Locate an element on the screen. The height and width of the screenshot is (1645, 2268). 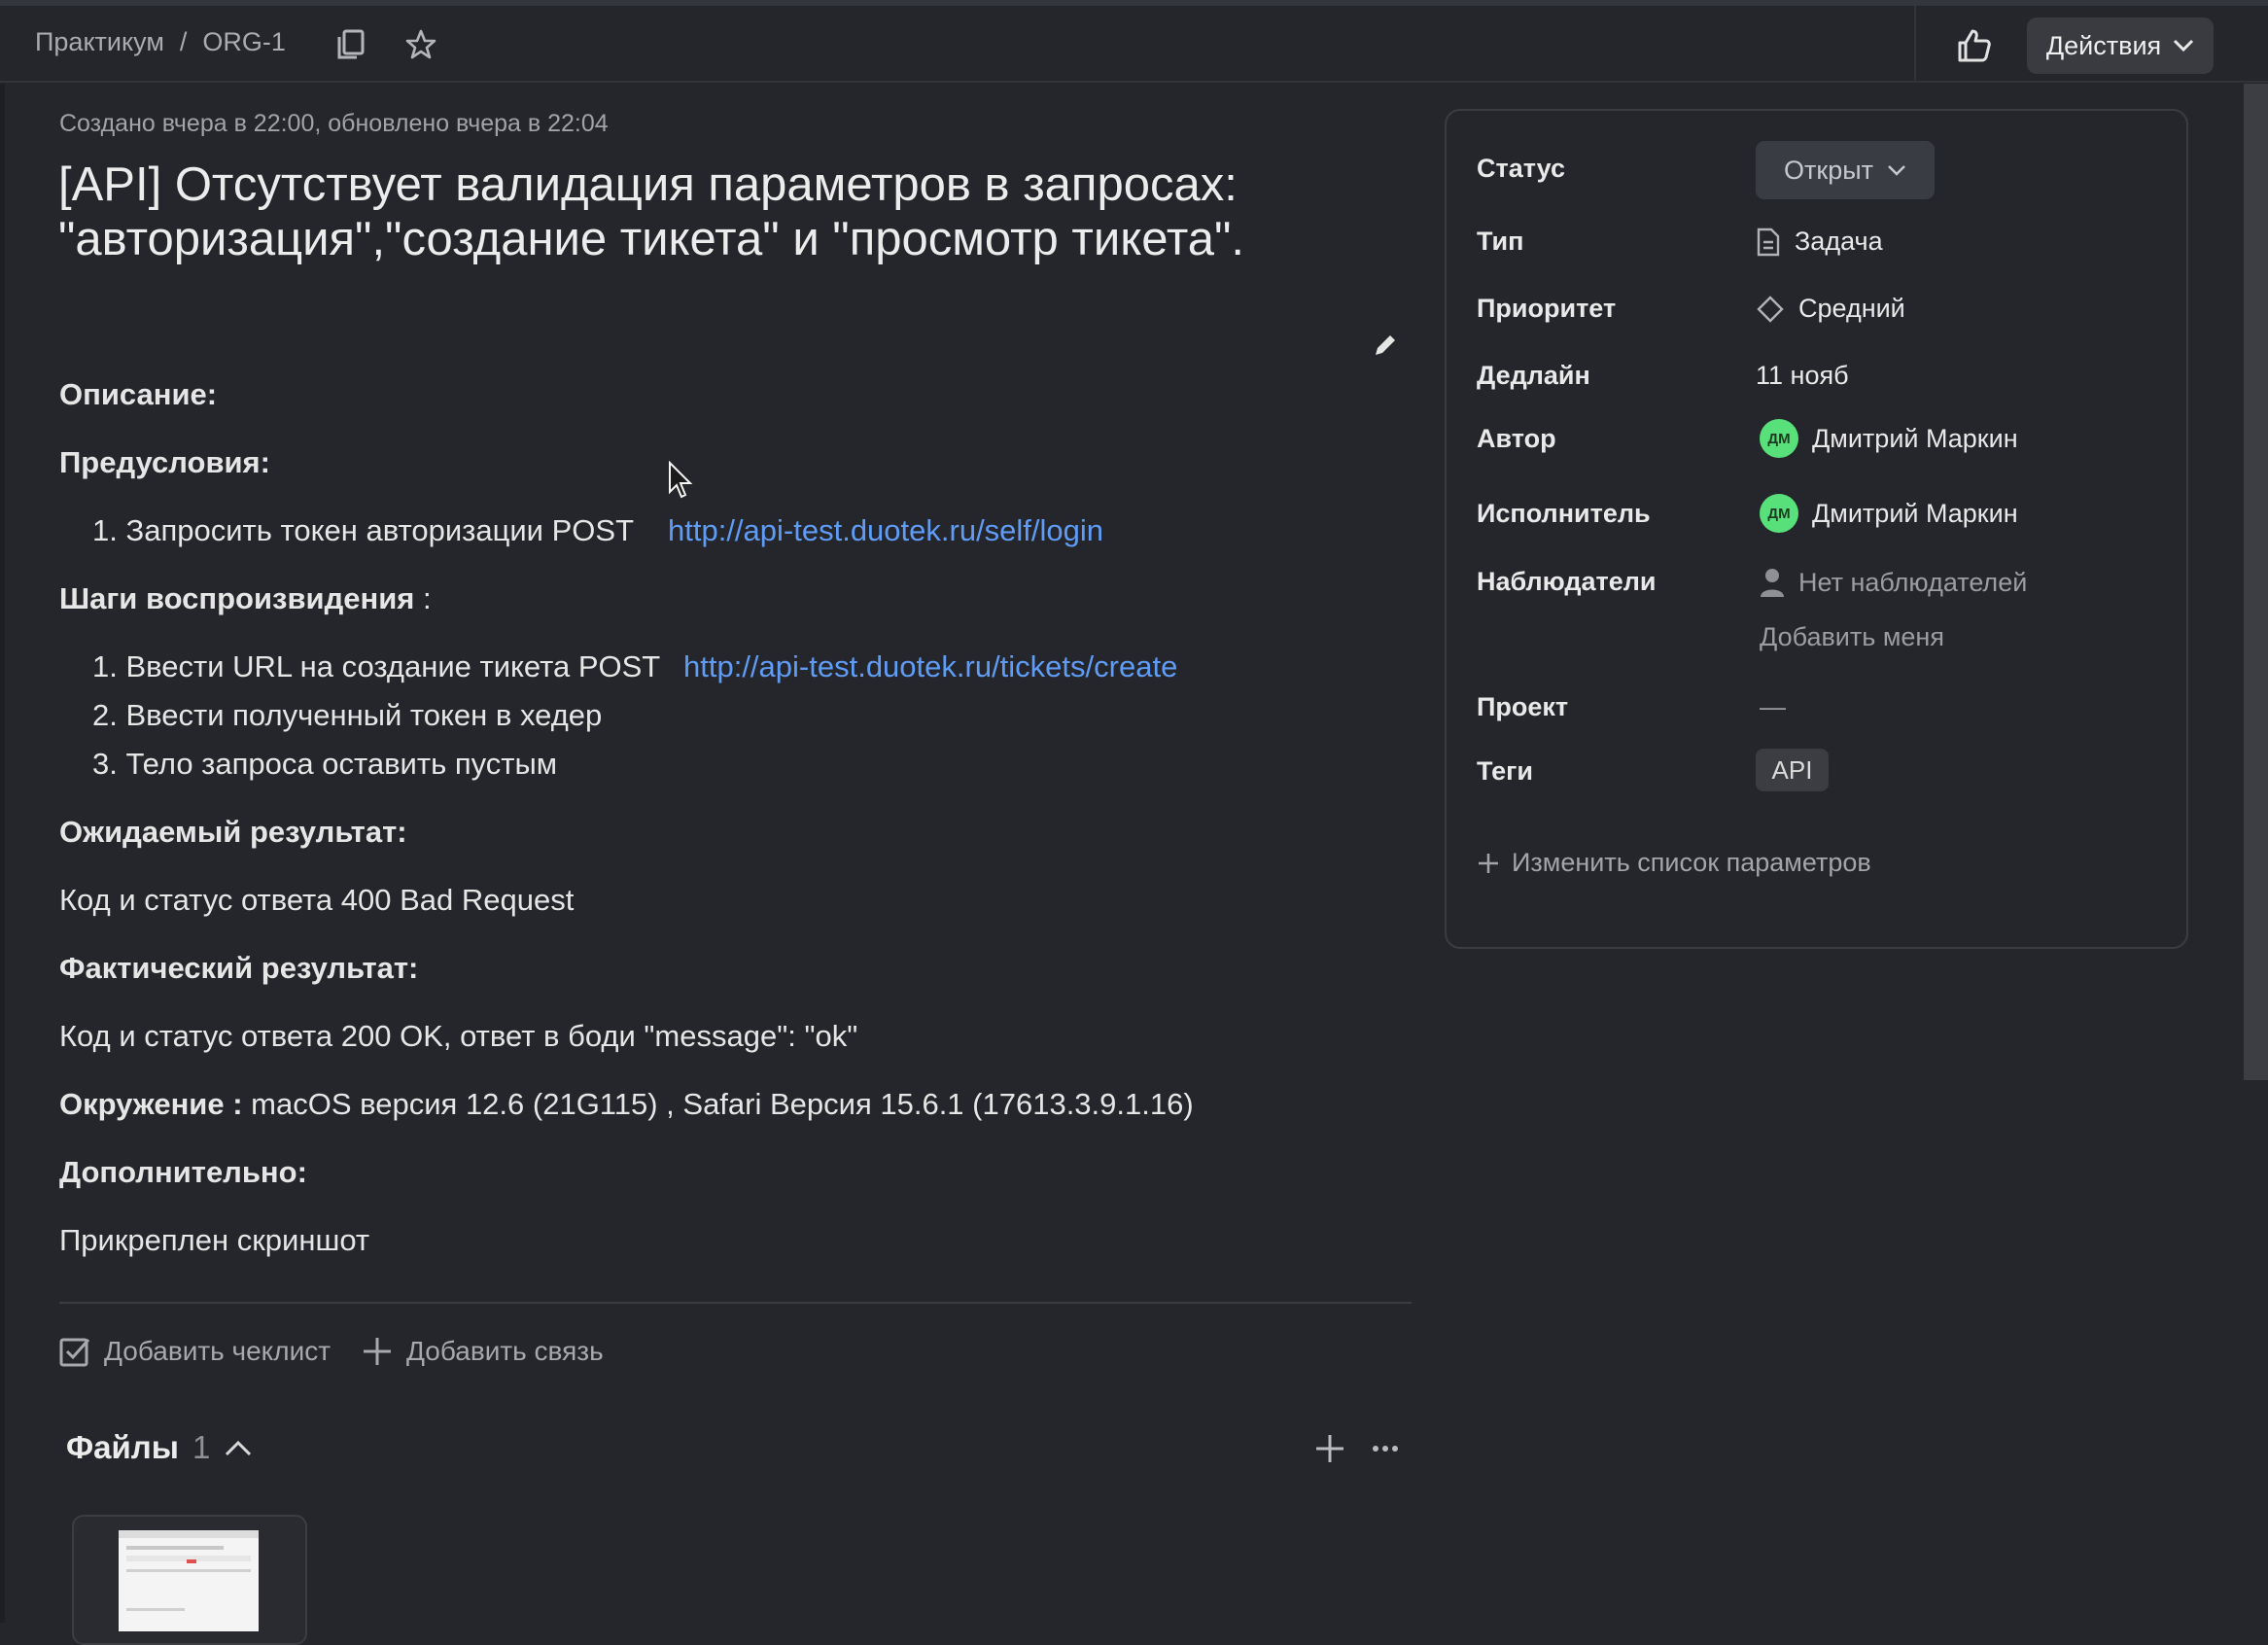
deadline-label: Дедлайн is located at coordinates (1534, 375).